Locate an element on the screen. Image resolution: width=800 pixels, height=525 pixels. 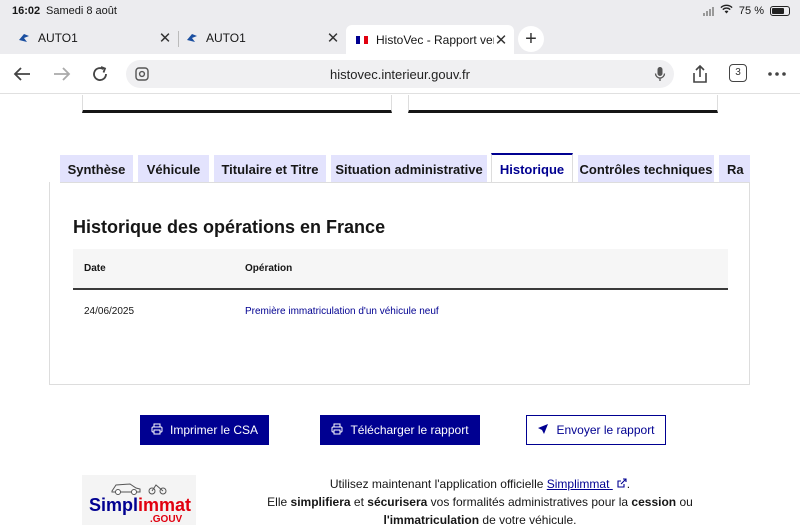
tab-synthese: Synthèse is located at coordinates (96, 168).